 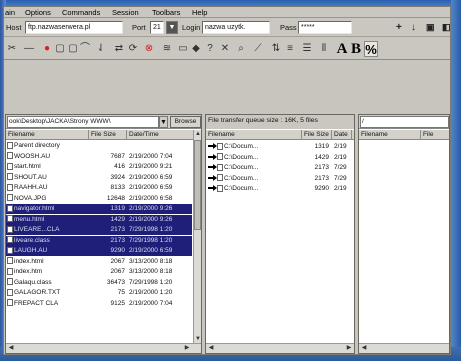 What do you see at coordinates (157, 27) in the screenshot?
I see `port-field: 21` at bounding box center [157, 27].